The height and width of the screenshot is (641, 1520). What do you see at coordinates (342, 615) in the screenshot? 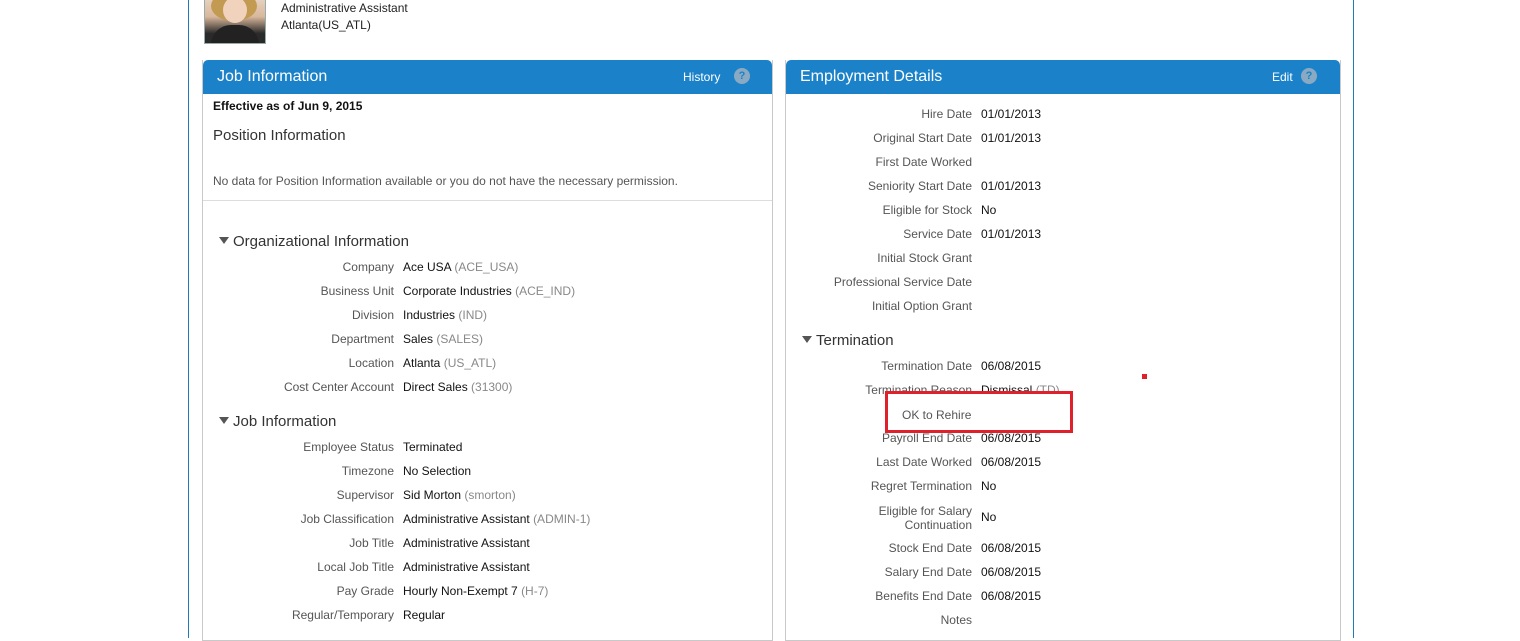
I see `field-label: Regular/Temporary` at bounding box center [342, 615].